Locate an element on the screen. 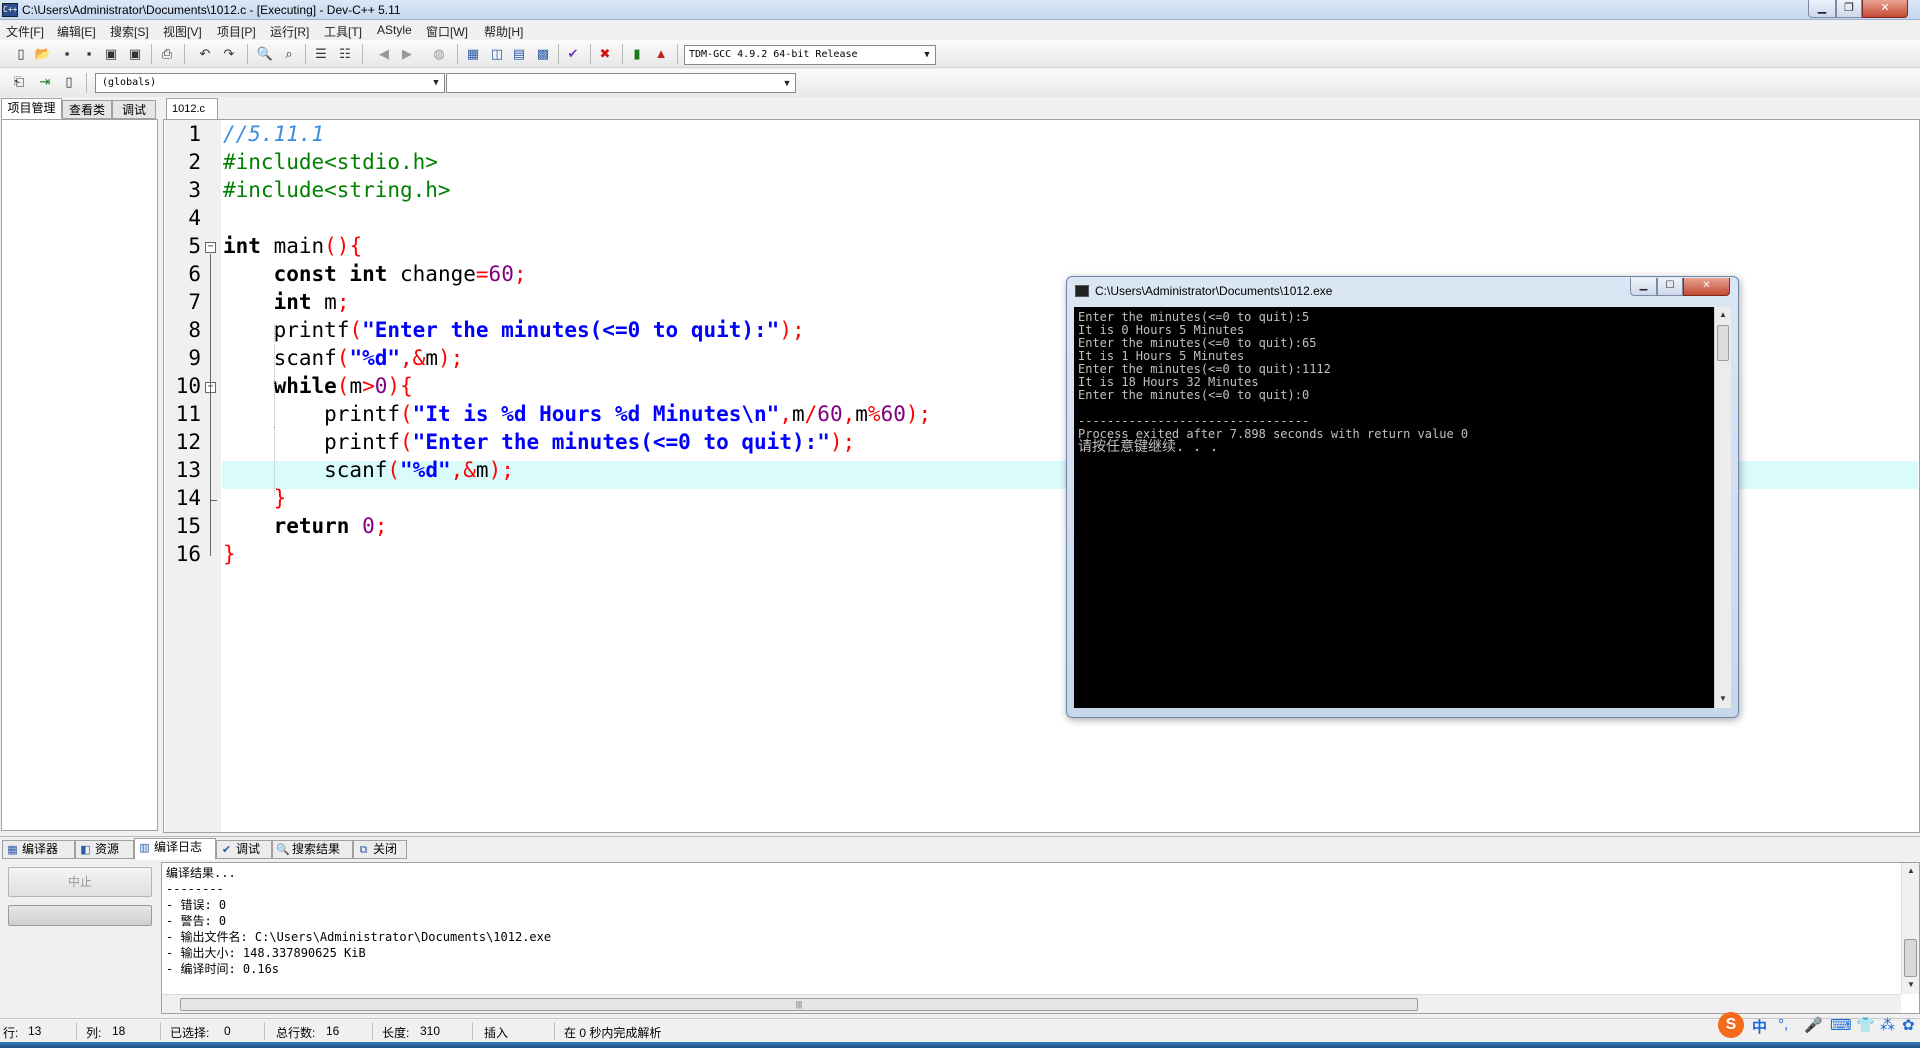  code-line: int main(){ is located at coordinates (292, 246).